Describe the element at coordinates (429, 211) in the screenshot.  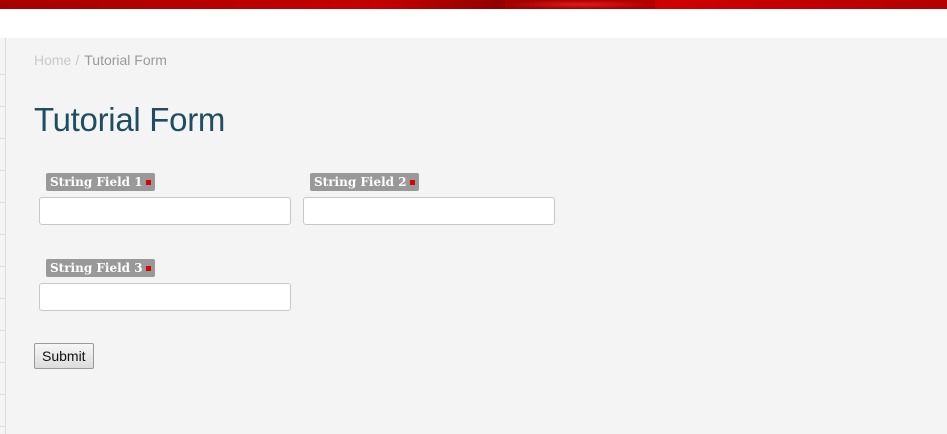
I see `string-field-2-input` at that location.